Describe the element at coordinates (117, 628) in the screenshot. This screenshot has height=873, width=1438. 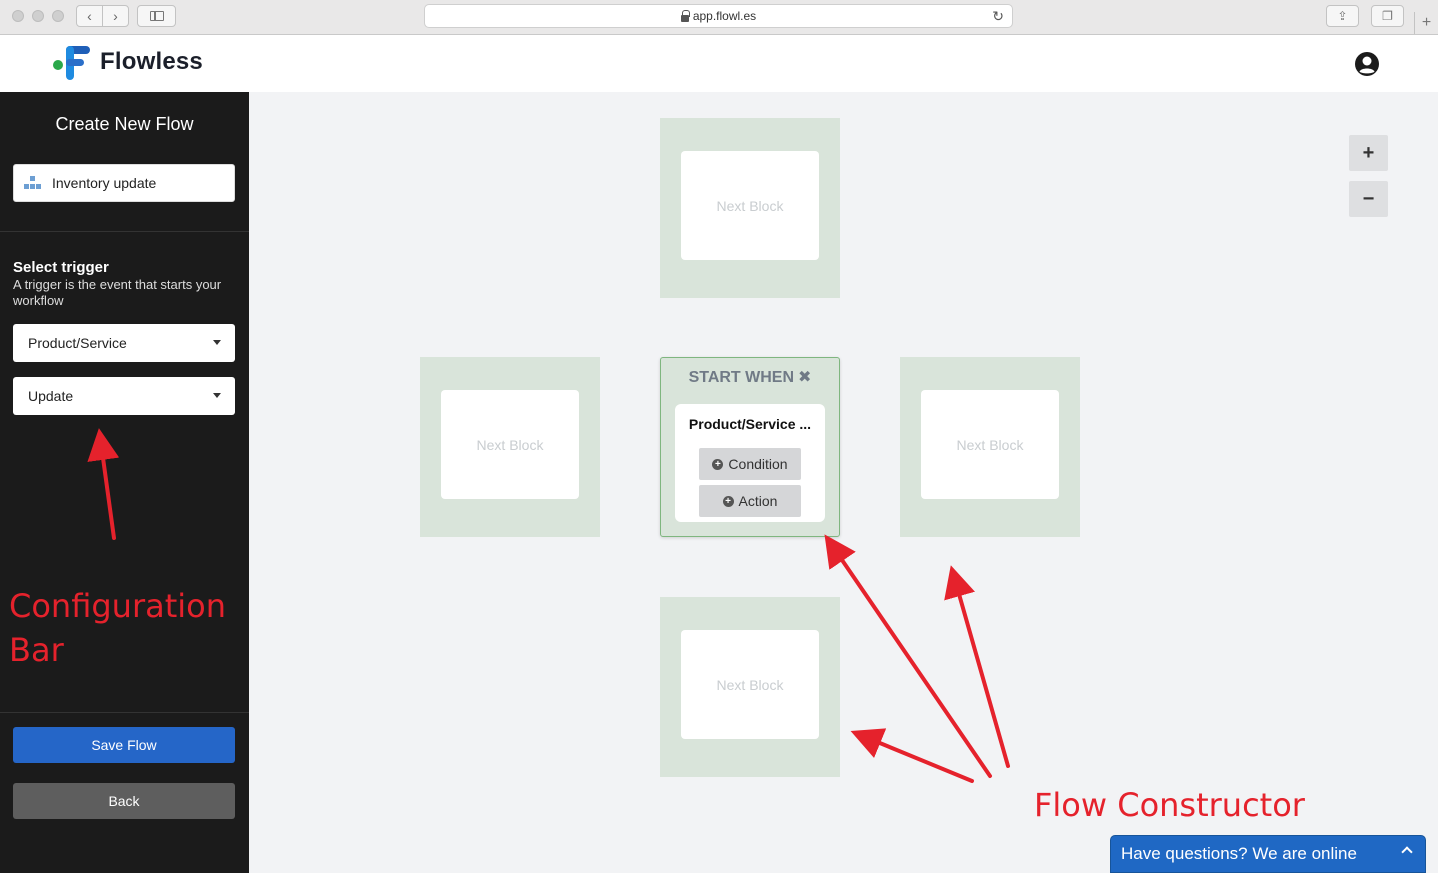
I see `configuration-bar-annotation: Configuration Bar` at that location.